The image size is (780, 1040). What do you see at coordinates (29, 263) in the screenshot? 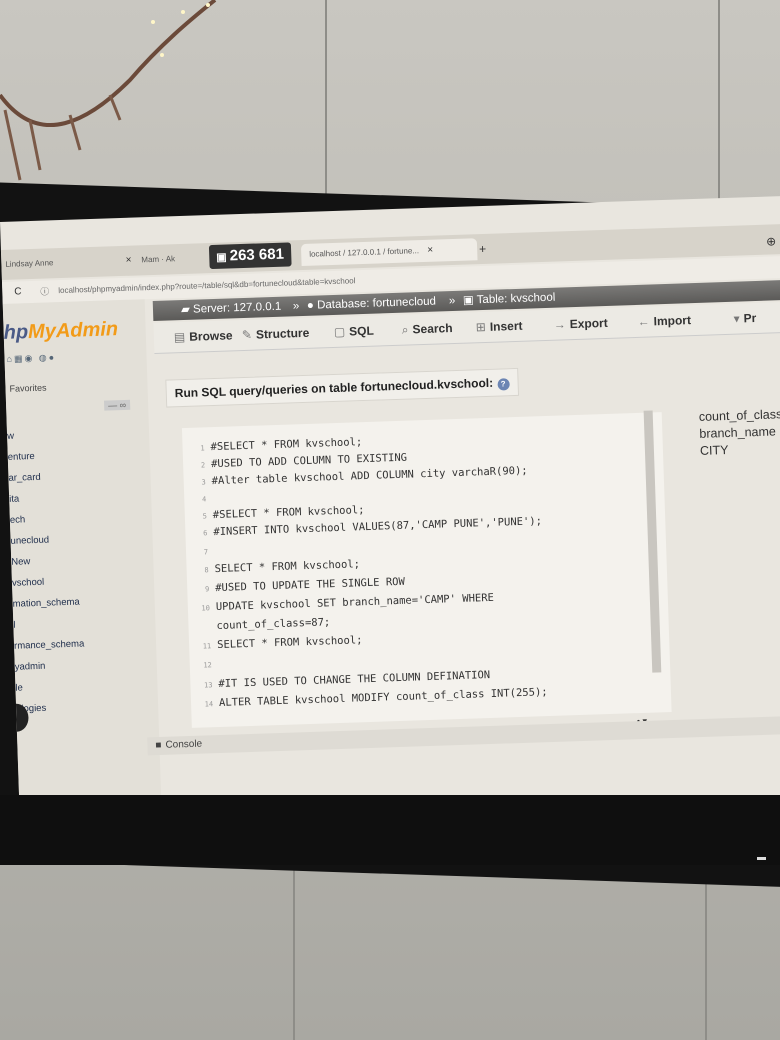
I see `tab-label: Lindsay Anne` at bounding box center [29, 263].